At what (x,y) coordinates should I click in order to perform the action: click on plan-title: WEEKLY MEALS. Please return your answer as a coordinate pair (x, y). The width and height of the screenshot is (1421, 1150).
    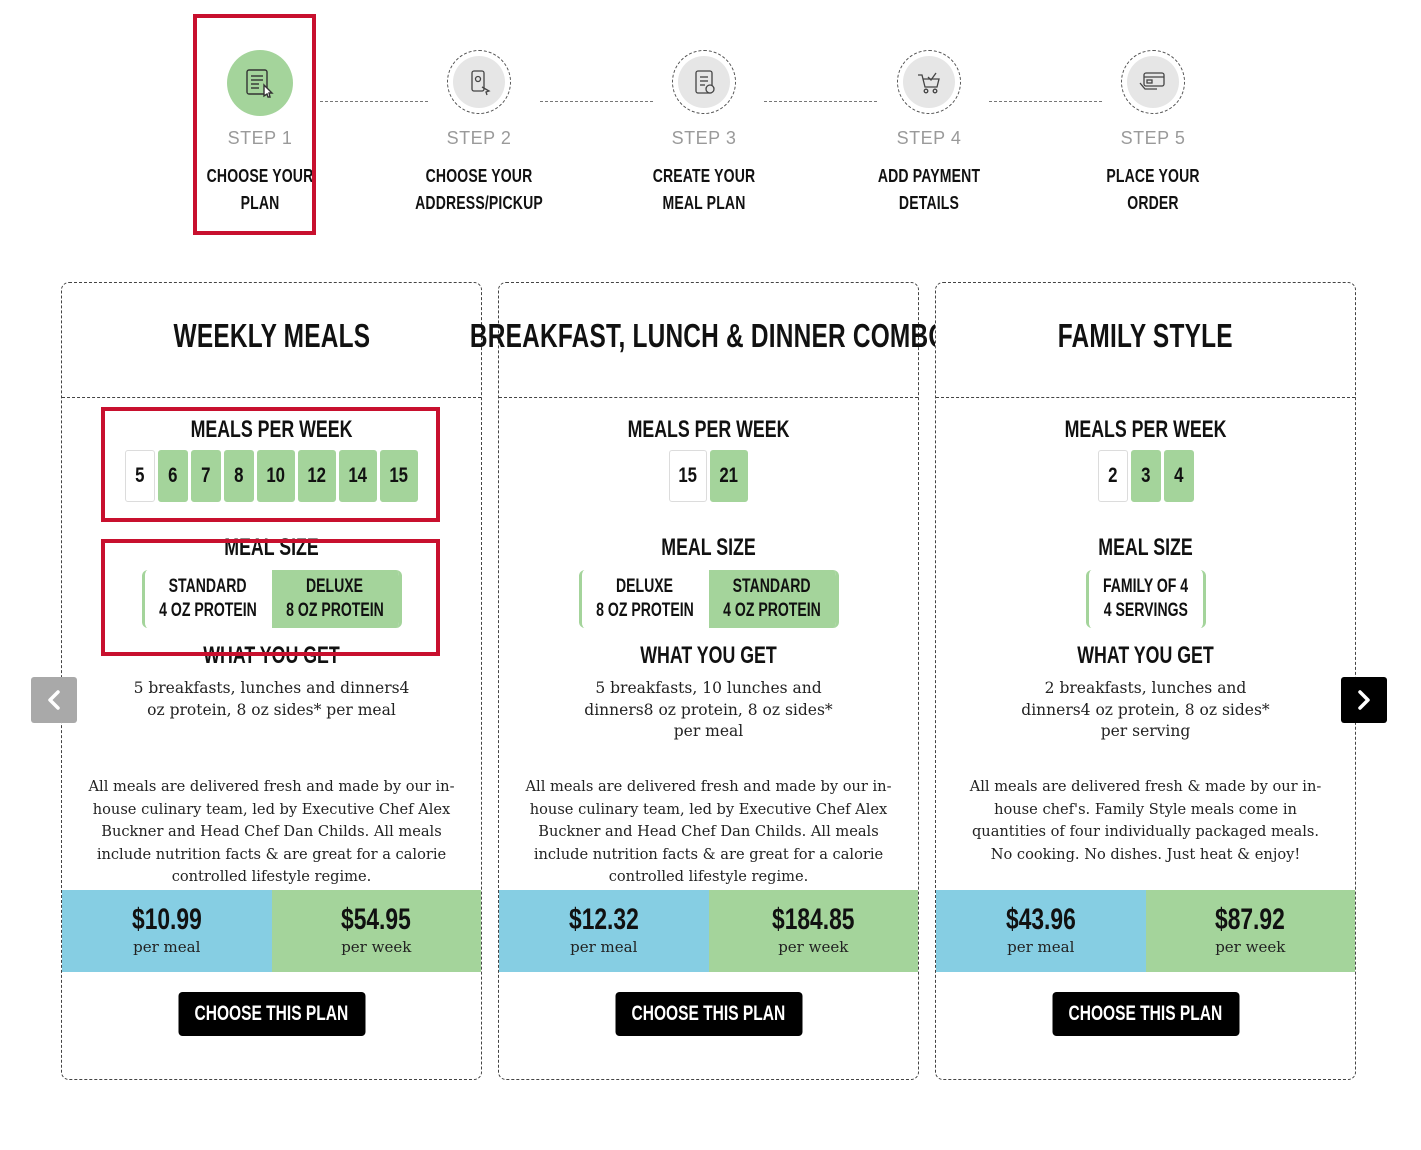
    Looking at the image, I should click on (271, 335).